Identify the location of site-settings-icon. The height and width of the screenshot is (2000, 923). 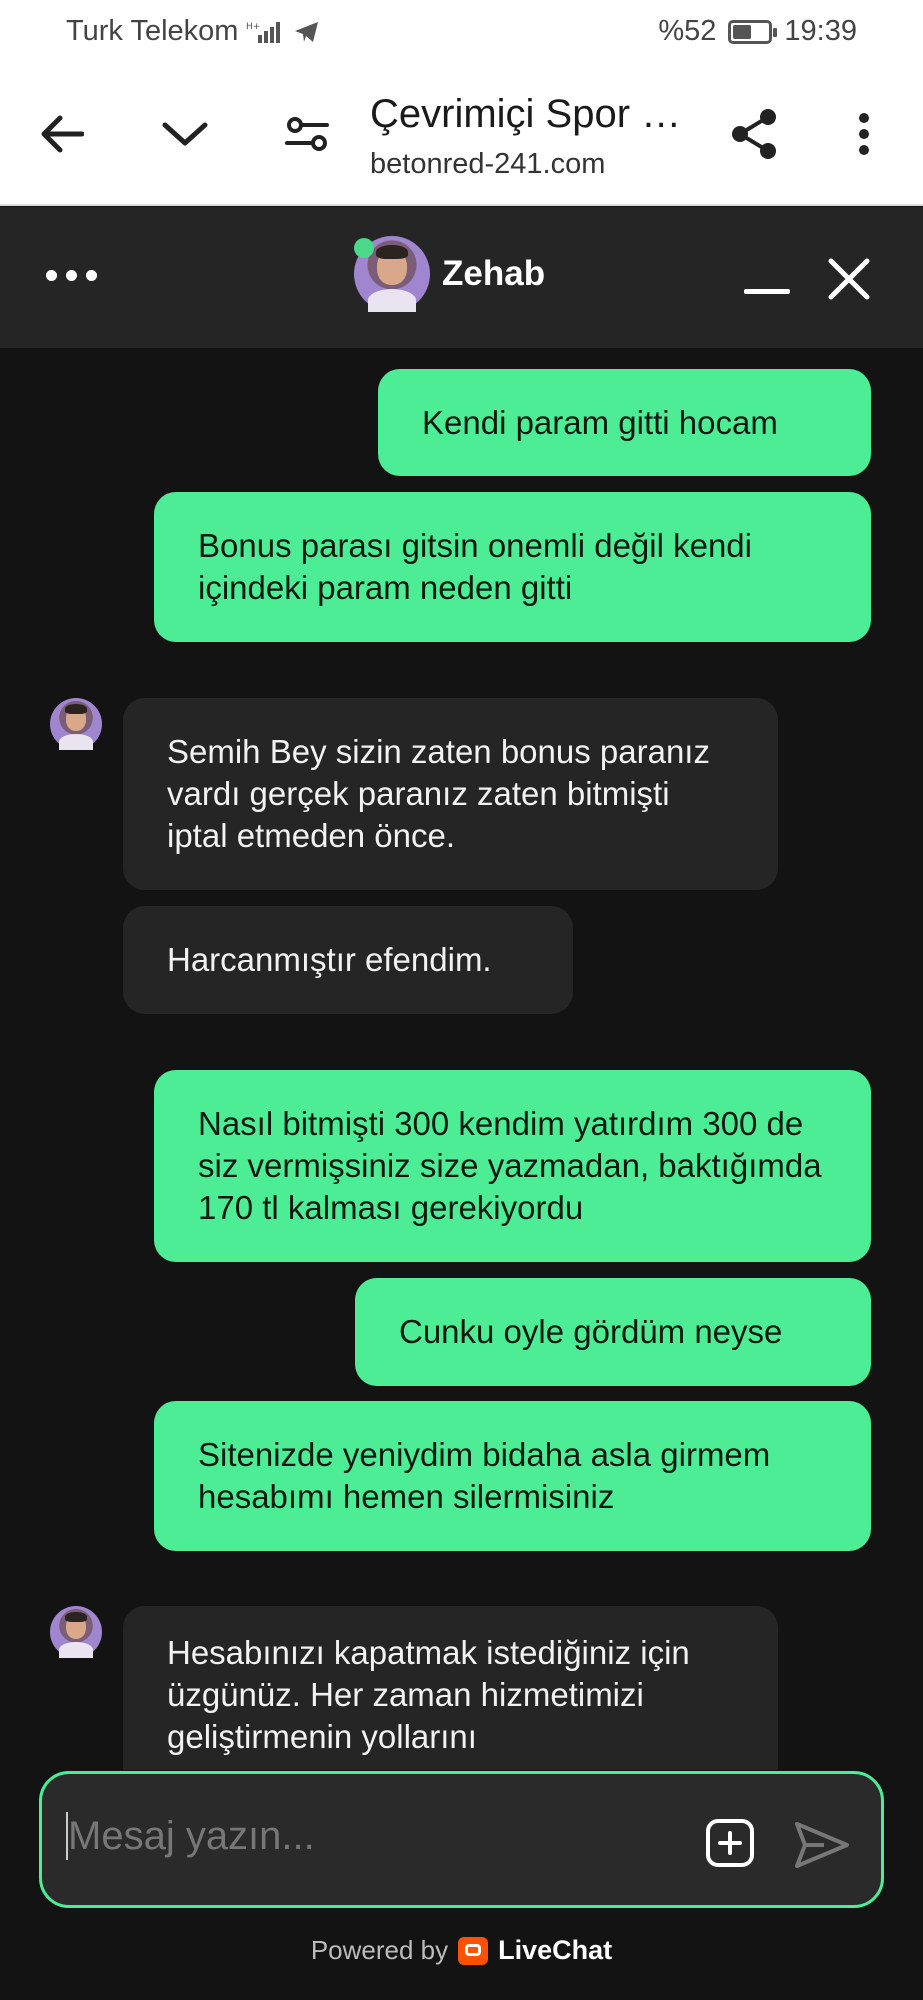
(307, 134).